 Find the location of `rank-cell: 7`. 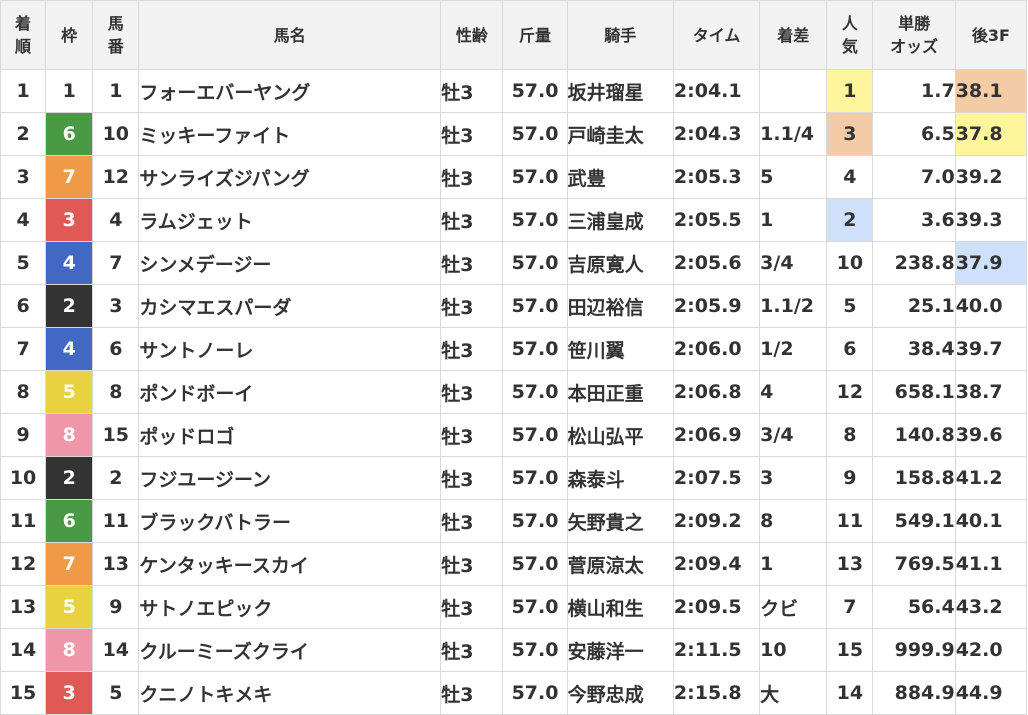

rank-cell: 7 is located at coordinates (23, 349).